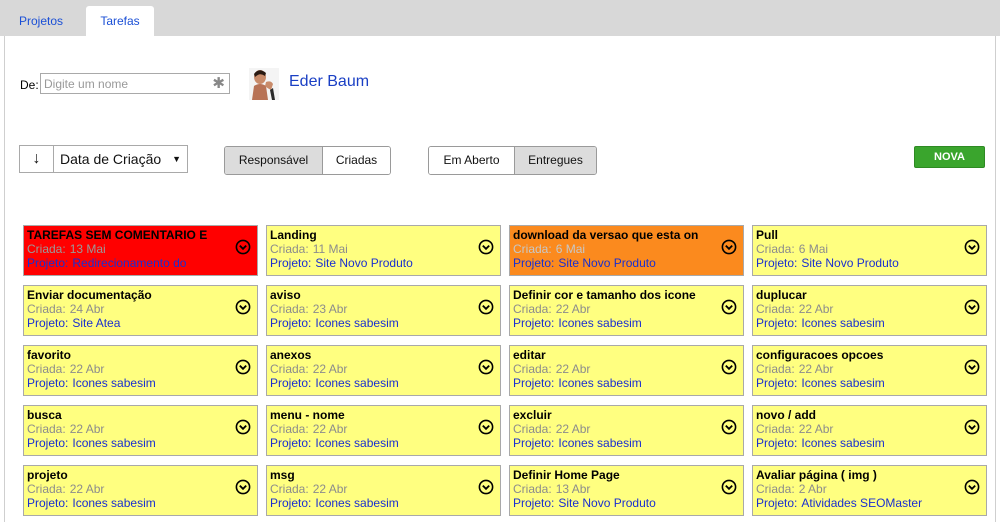 Image resolution: width=1000 pixels, height=522 pixels. What do you see at coordinates (858, 235) in the screenshot?
I see `task-title: Pull` at bounding box center [858, 235].